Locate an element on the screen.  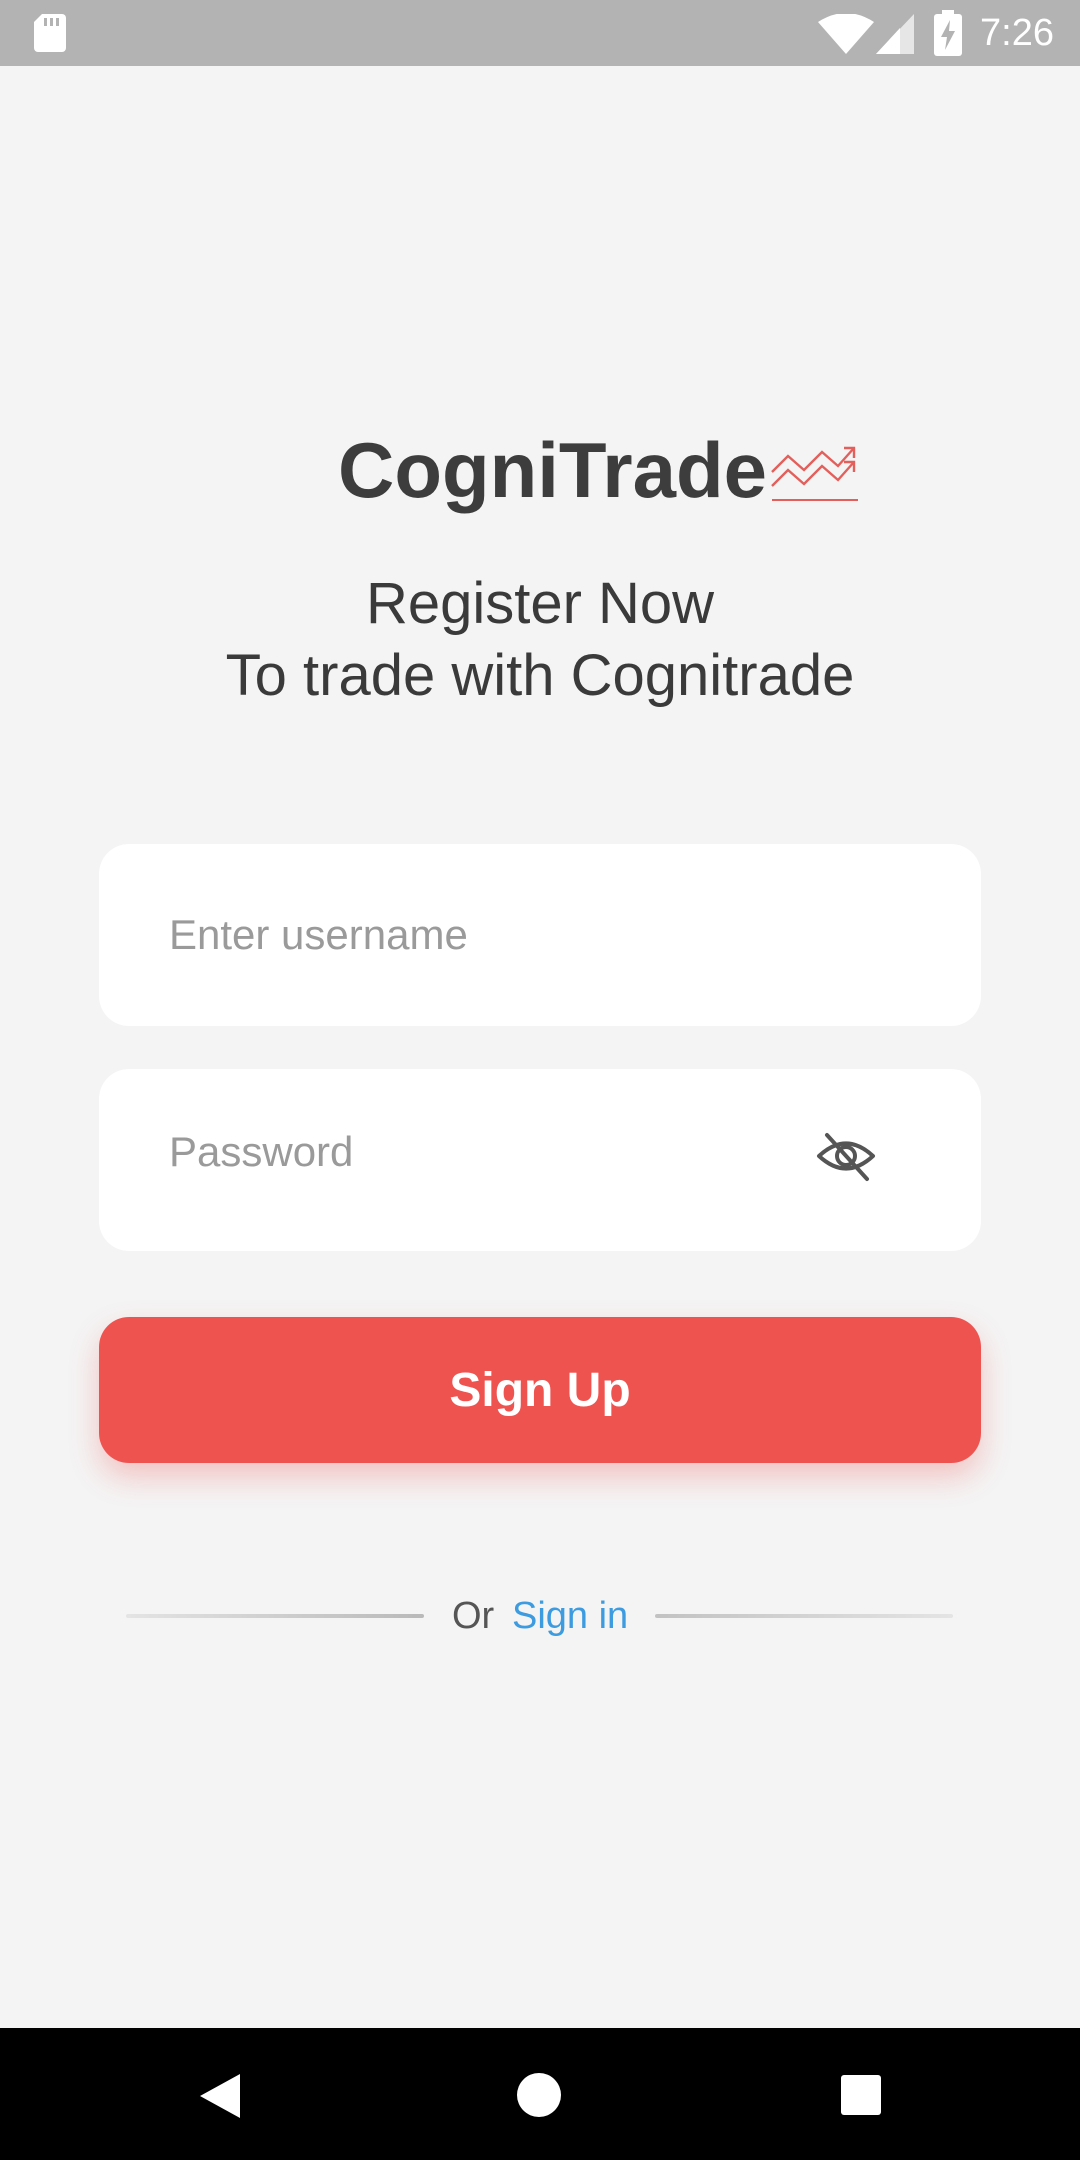
password-field-container is located at coordinates (540, 1156).